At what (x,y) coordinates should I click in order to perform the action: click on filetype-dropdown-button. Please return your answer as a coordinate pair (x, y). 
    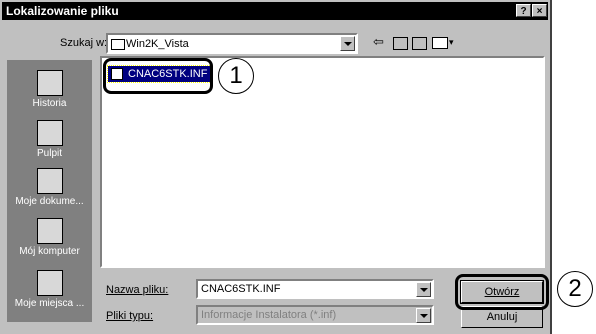
    Looking at the image, I should click on (423, 315).